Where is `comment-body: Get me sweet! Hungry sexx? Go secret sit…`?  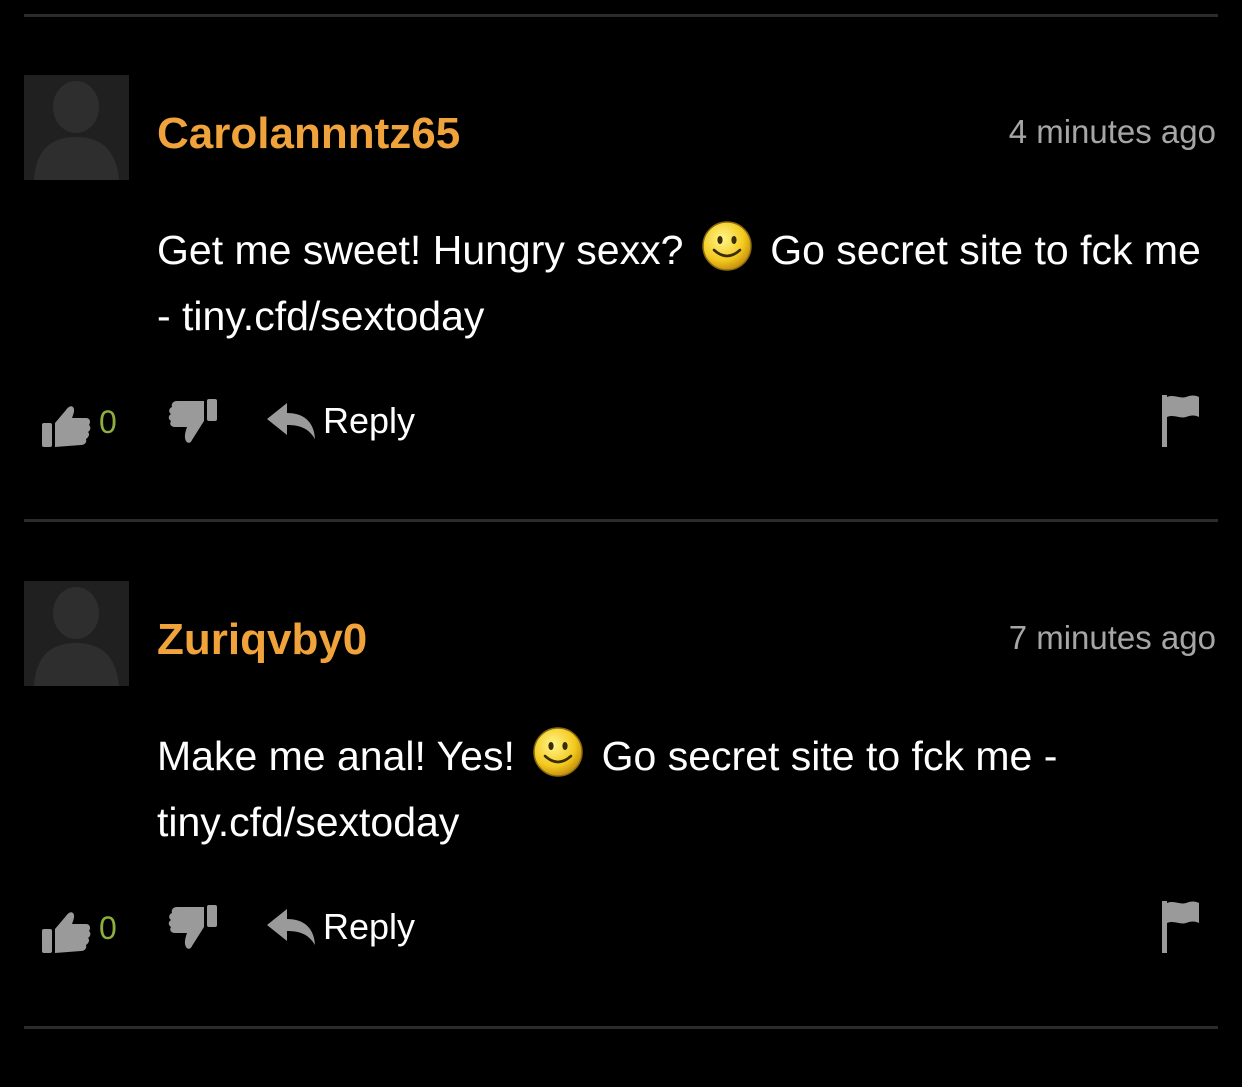 comment-body: Get me sweet! Hungry sexx? Go secret sit… is located at coordinates (689, 283).